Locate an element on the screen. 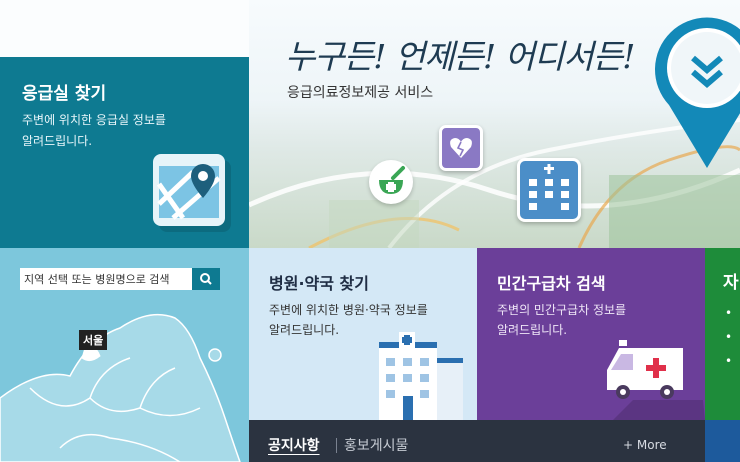  tab-divider is located at coordinates (336, 445).